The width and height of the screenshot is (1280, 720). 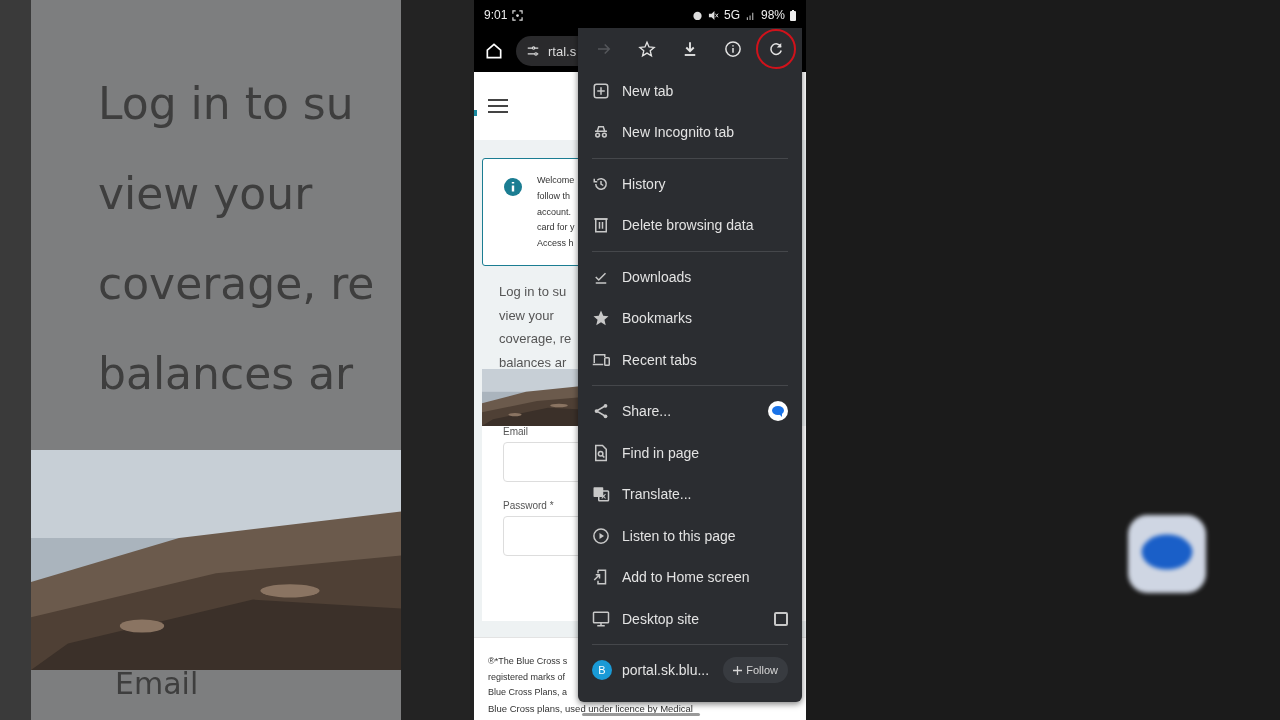 I want to click on password-label: Password *, so click(x=529, y=506).